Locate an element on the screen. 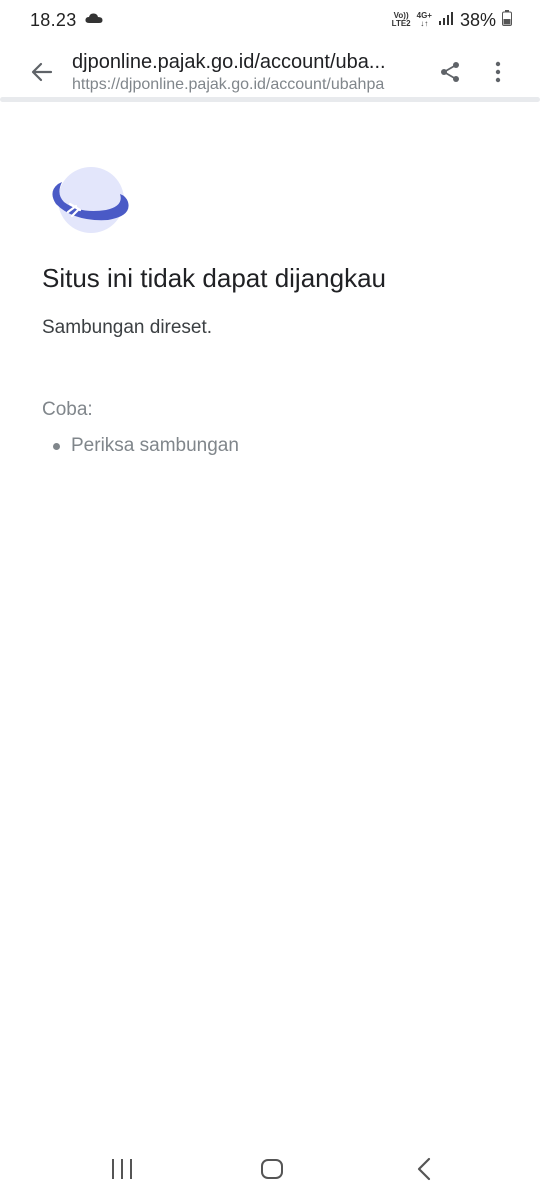 This screenshot has width=540, height=1200. more-vert-icon is located at coordinates (498, 72).